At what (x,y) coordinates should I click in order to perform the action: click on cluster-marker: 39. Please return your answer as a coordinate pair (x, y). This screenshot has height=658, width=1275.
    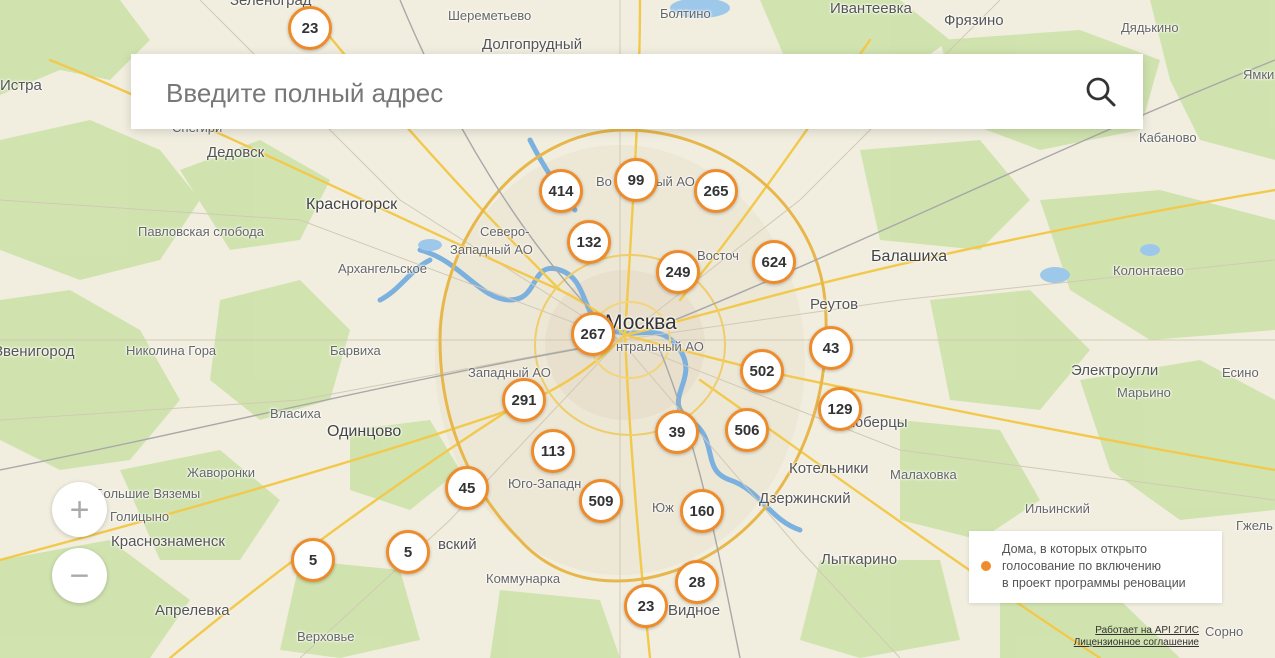
    Looking at the image, I should click on (677, 432).